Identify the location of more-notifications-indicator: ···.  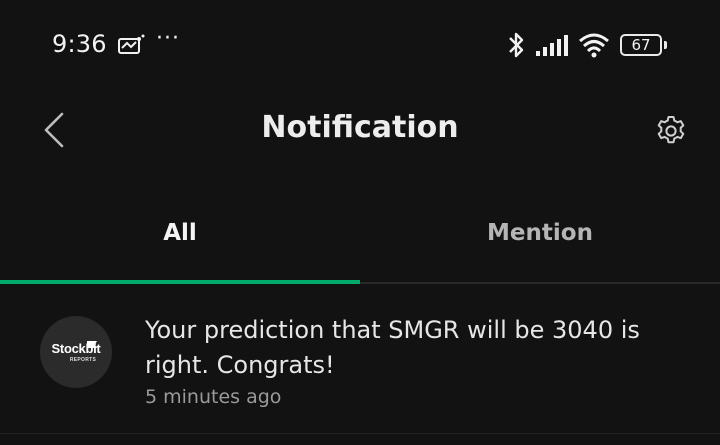
(168, 38).